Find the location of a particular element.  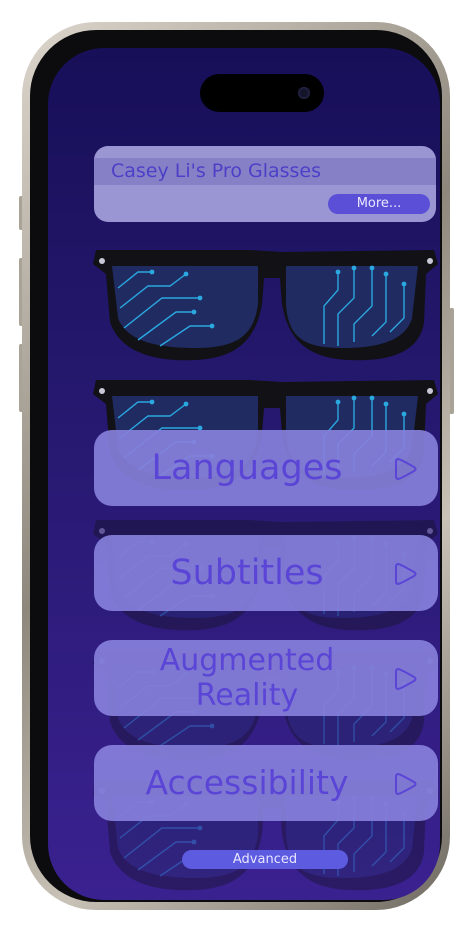

header-title-band: Casey Li's Pro Glasses is located at coordinates (265, 171).